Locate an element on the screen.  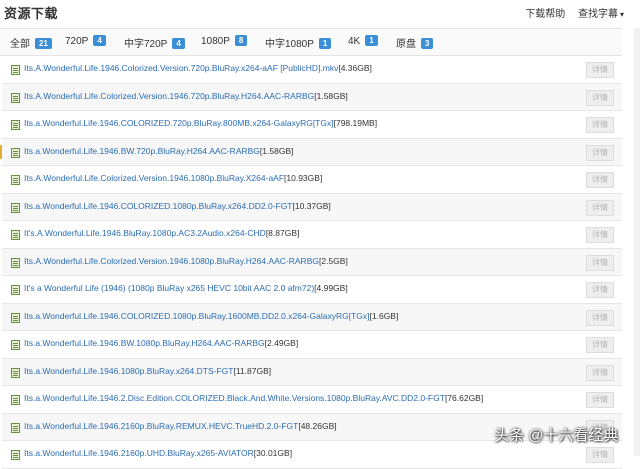
filter-1080p: 1080P 8 is located at coordinates (224, 41).